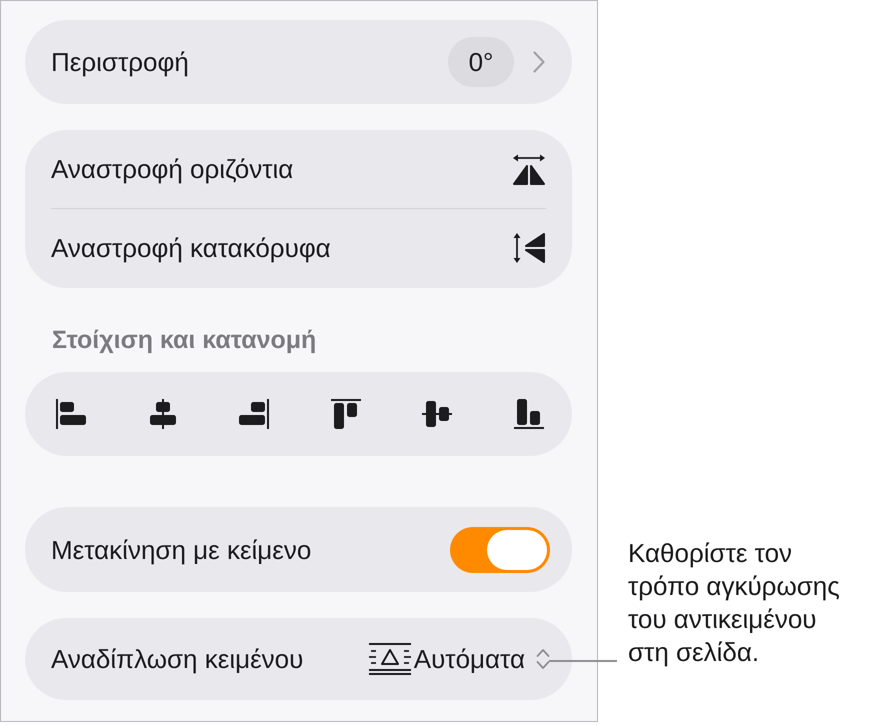  What do you see at coordinates (437, 414) in the screenshot?
I see `align-middle-icon` at bounding box center [437, 414].